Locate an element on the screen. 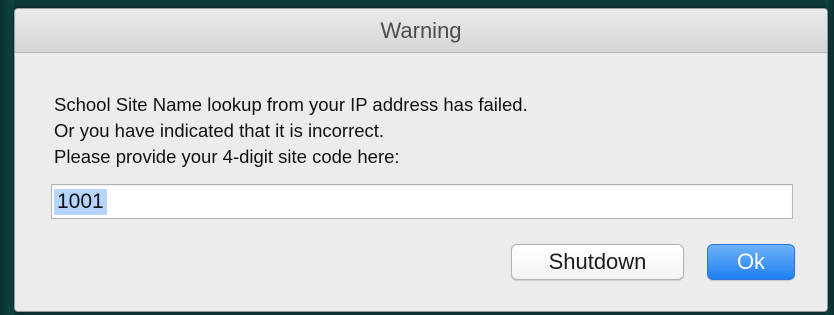  desktop-background-left is located at coordinates (7, 157).